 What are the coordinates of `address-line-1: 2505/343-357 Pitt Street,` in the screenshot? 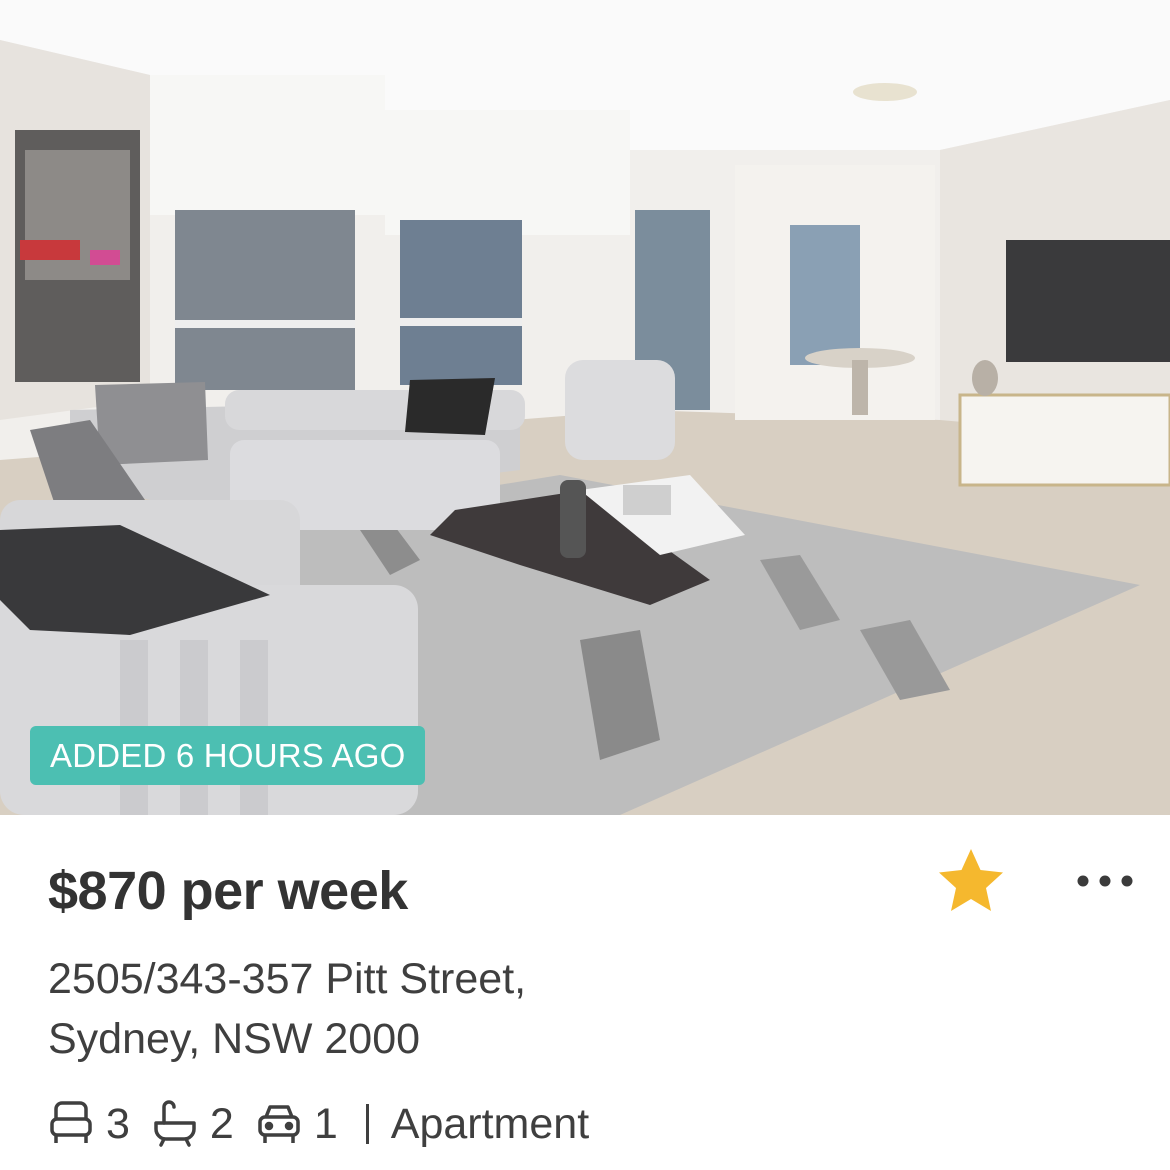 It's located at (287, 979).